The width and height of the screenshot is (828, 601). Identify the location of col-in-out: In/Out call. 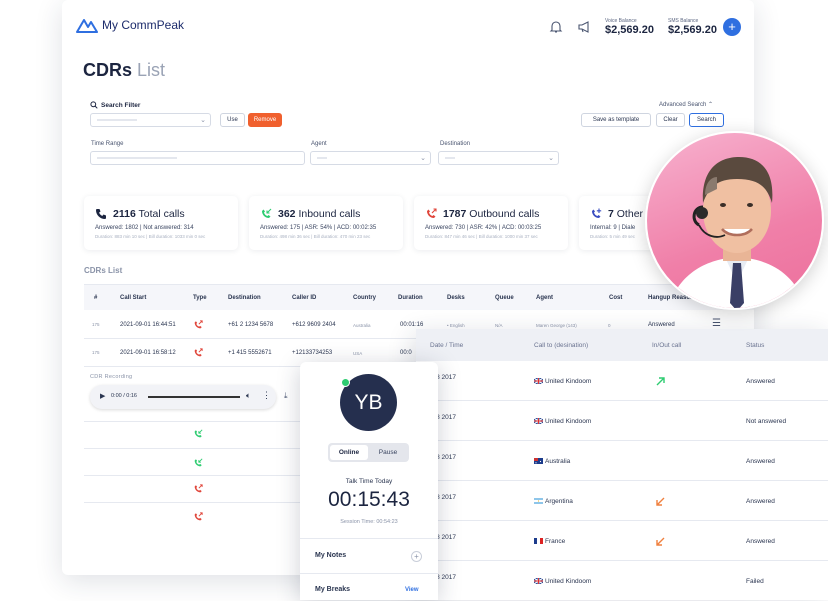
(667, 345).